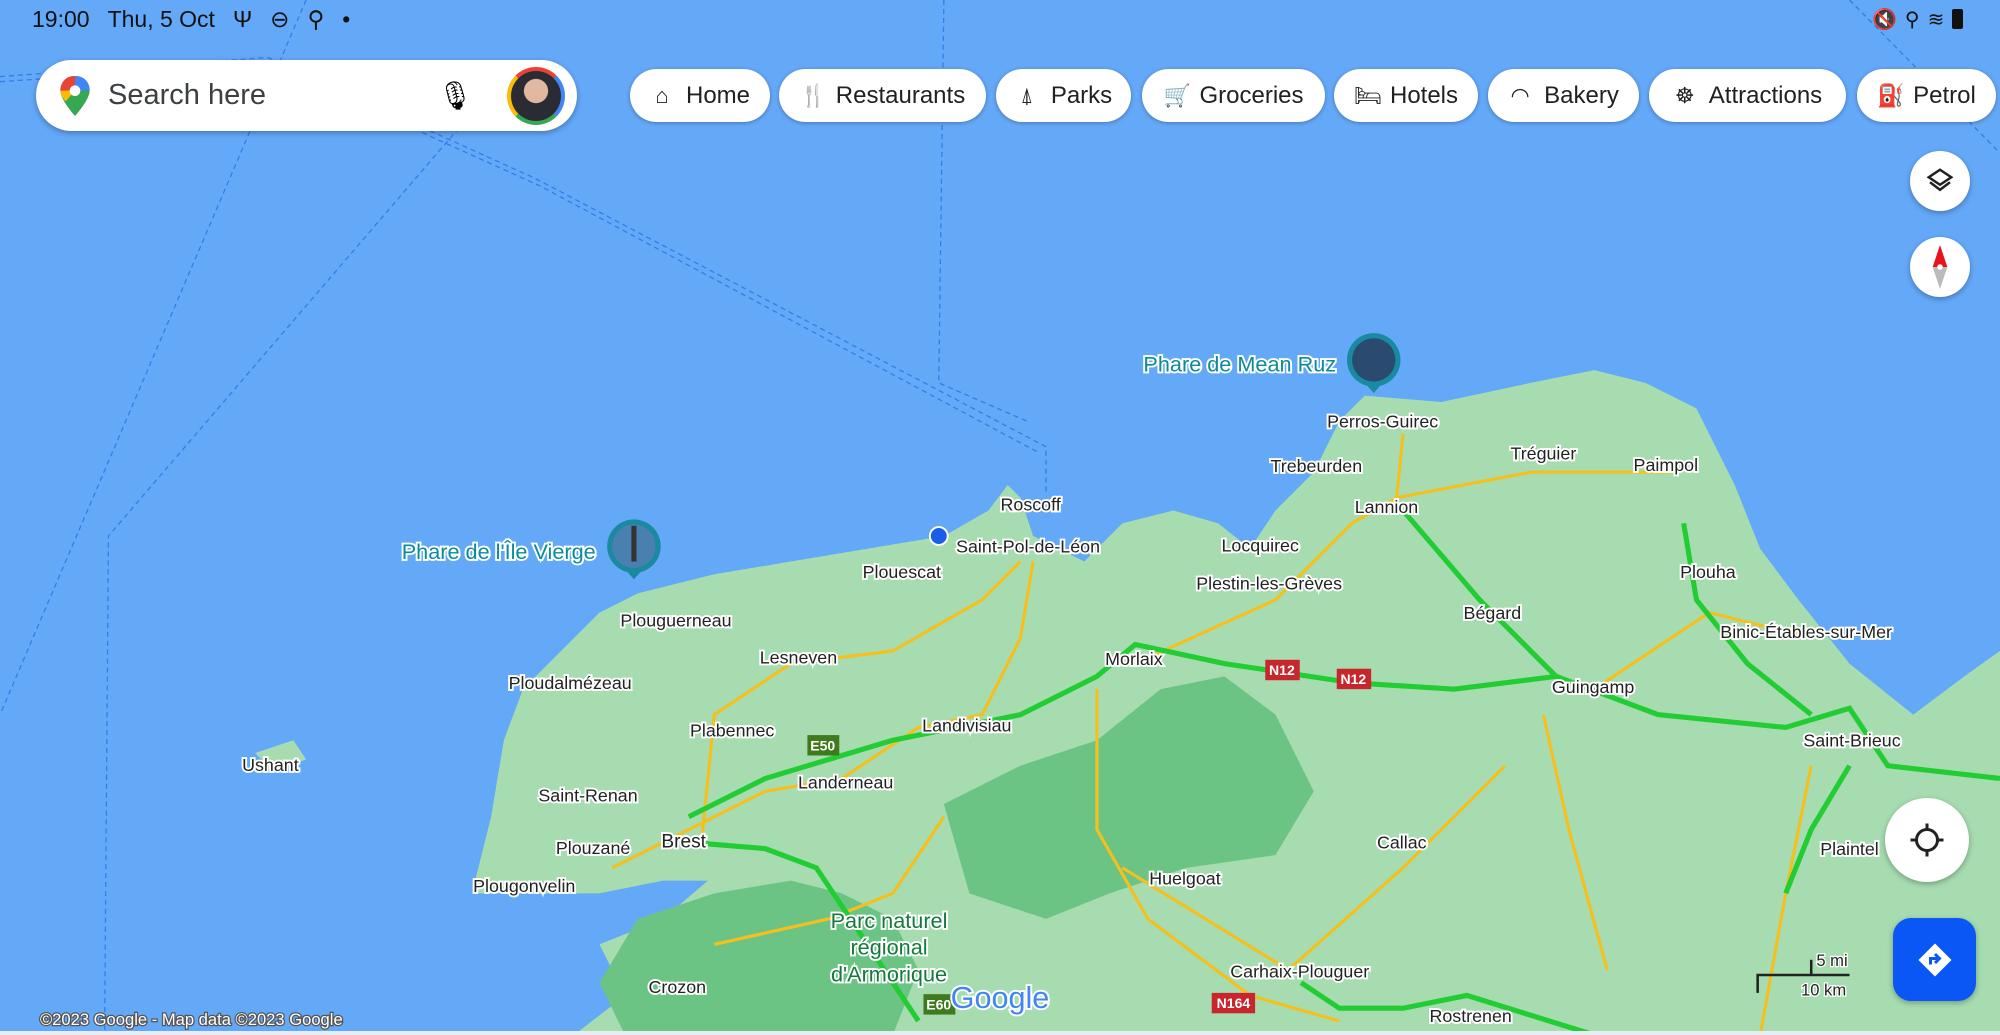 The image size is (2000, 1035). What do you see at coordinates (1316, 466) in the screenshot?
I see `place-label: Trebeurden` at bounding box center [1316, 466].